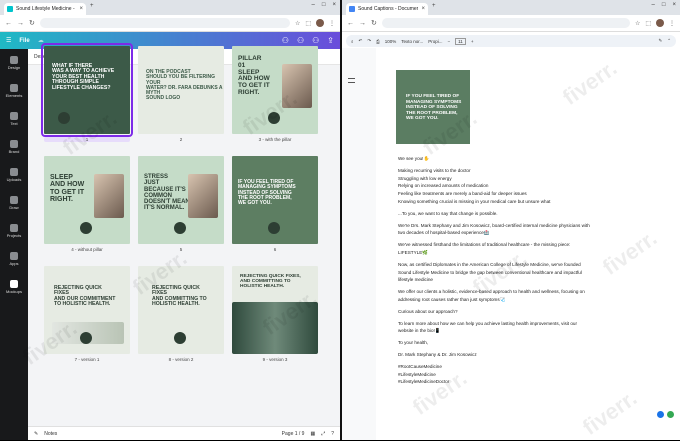  I want to click on help-icon: ?, so click(332, 434).